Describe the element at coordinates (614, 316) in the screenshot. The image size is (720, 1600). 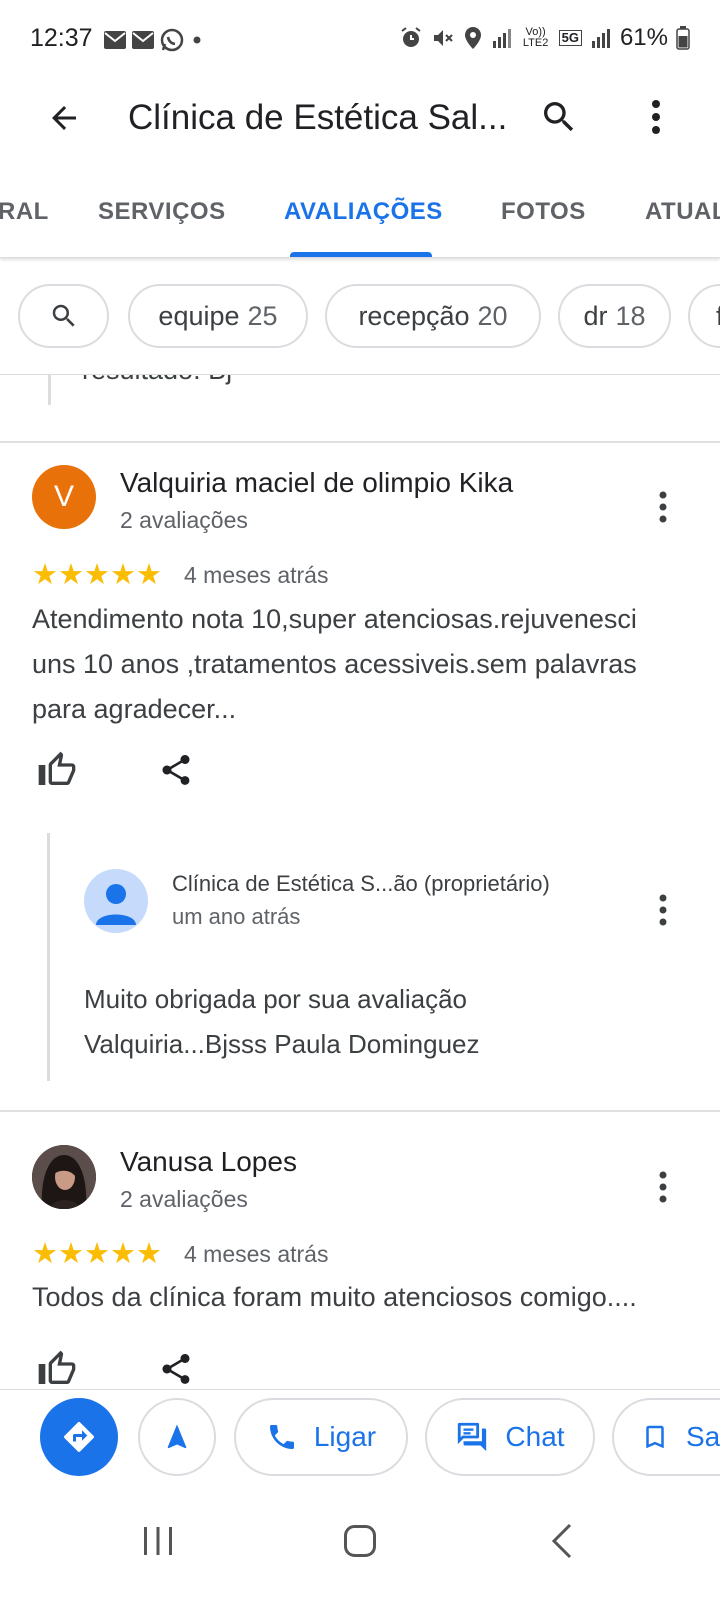
I see `chip-dr: dr 18` at that location.